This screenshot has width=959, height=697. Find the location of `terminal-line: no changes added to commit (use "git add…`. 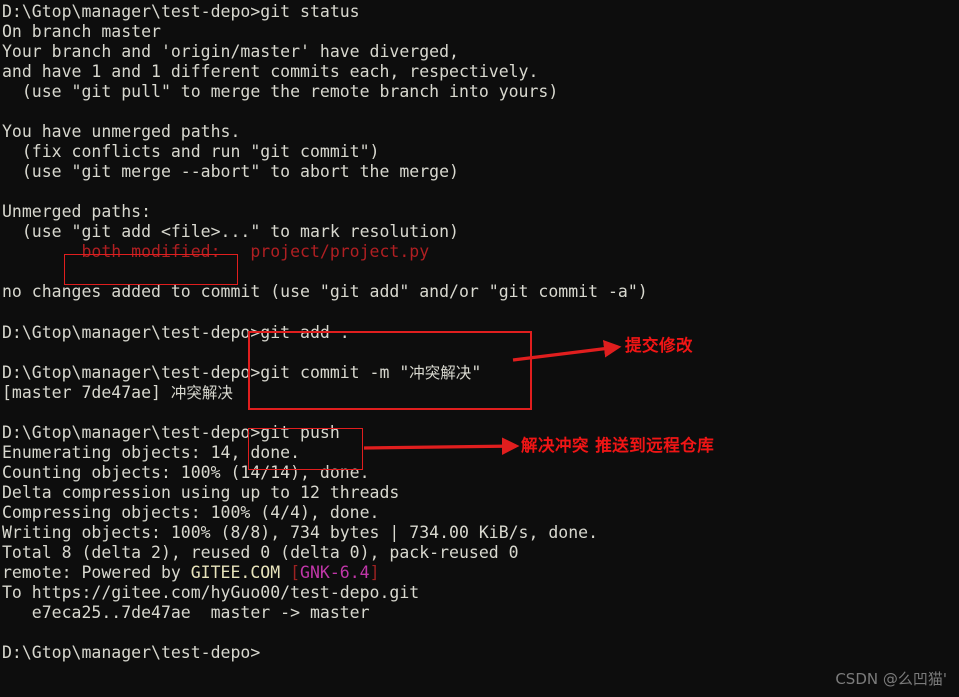

terminal-line: no changes added to commit (use "git add… is located at coordinates (325, 292).